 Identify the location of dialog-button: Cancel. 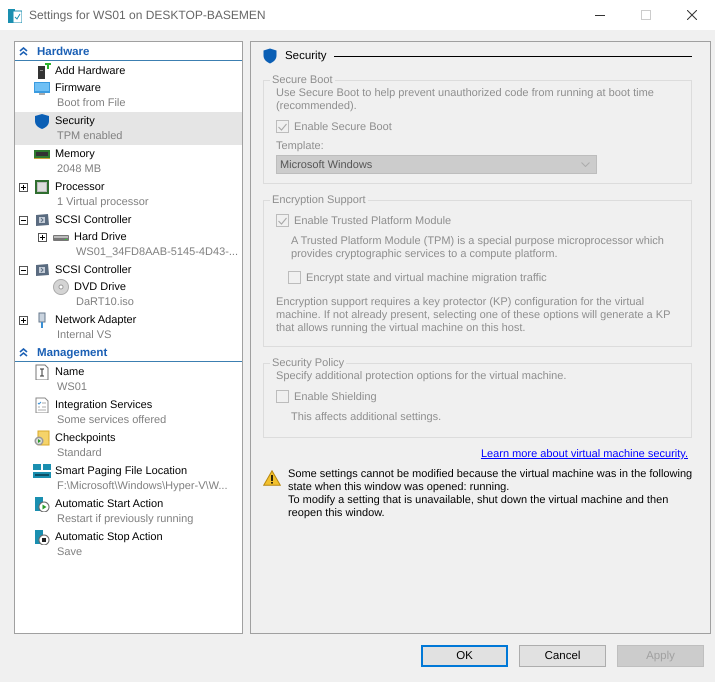
(562, 656).